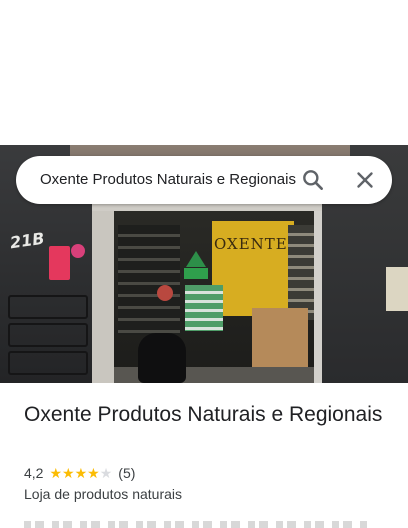  What do you see at coordinates (196, 259) in the screenshot?
I see `photo-green-triangle` at bounding box center [196, 259].